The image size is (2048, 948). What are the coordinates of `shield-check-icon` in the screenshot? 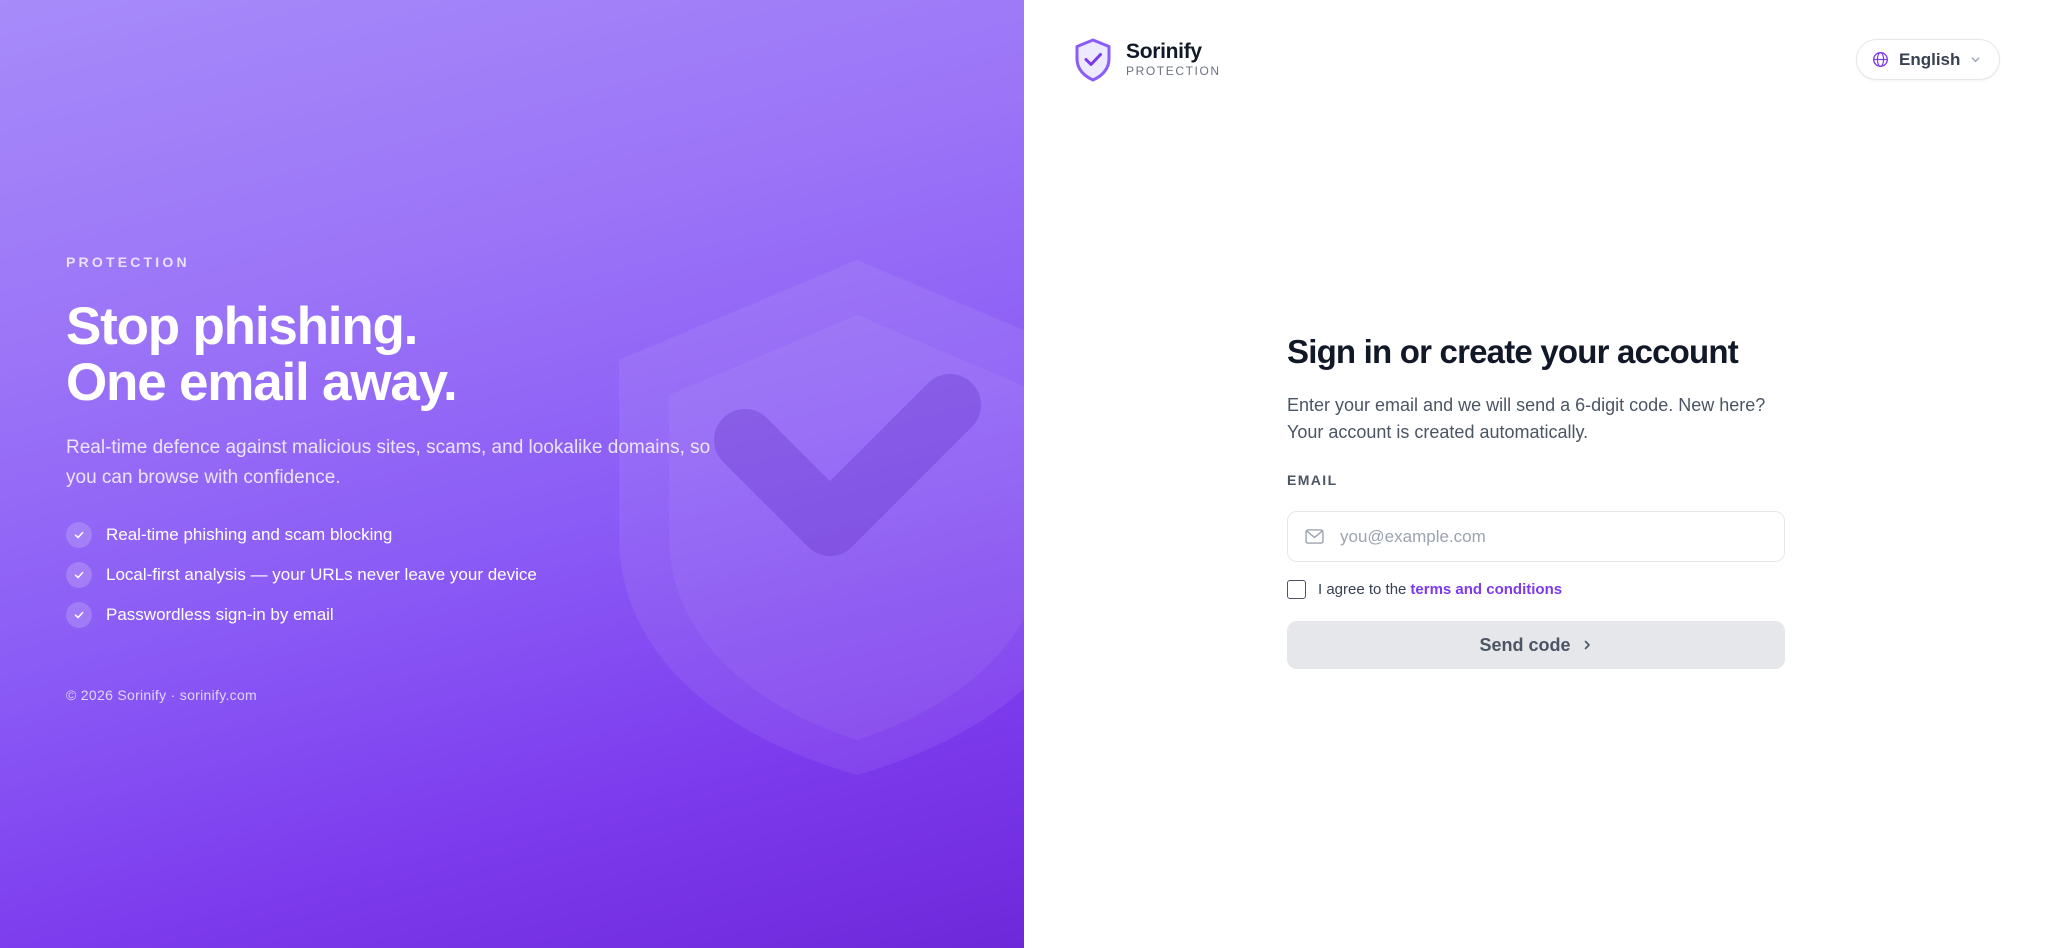 It's located at (1093, 60).